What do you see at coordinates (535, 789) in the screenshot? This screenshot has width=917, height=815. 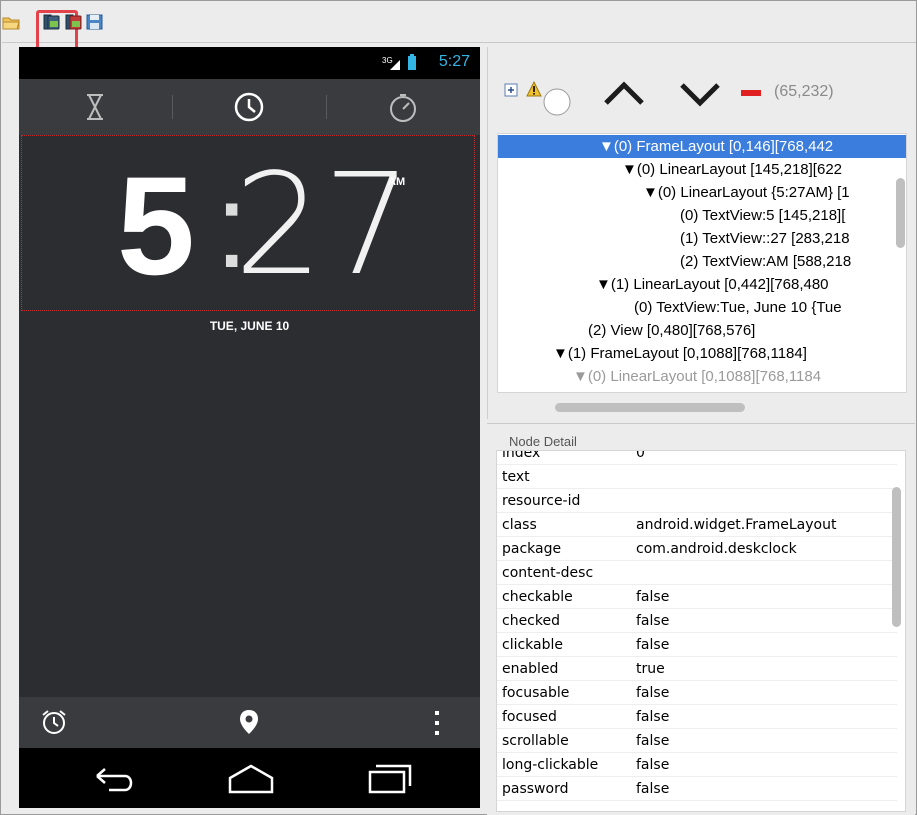 I see `detail-key: password` at bounding box center [535, 789].